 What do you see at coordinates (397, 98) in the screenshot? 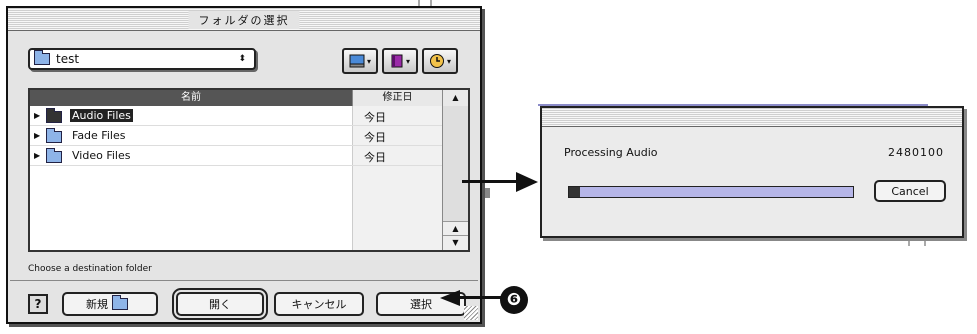
I see `column-header-date: 修正日` at bounding box center [397, 98].